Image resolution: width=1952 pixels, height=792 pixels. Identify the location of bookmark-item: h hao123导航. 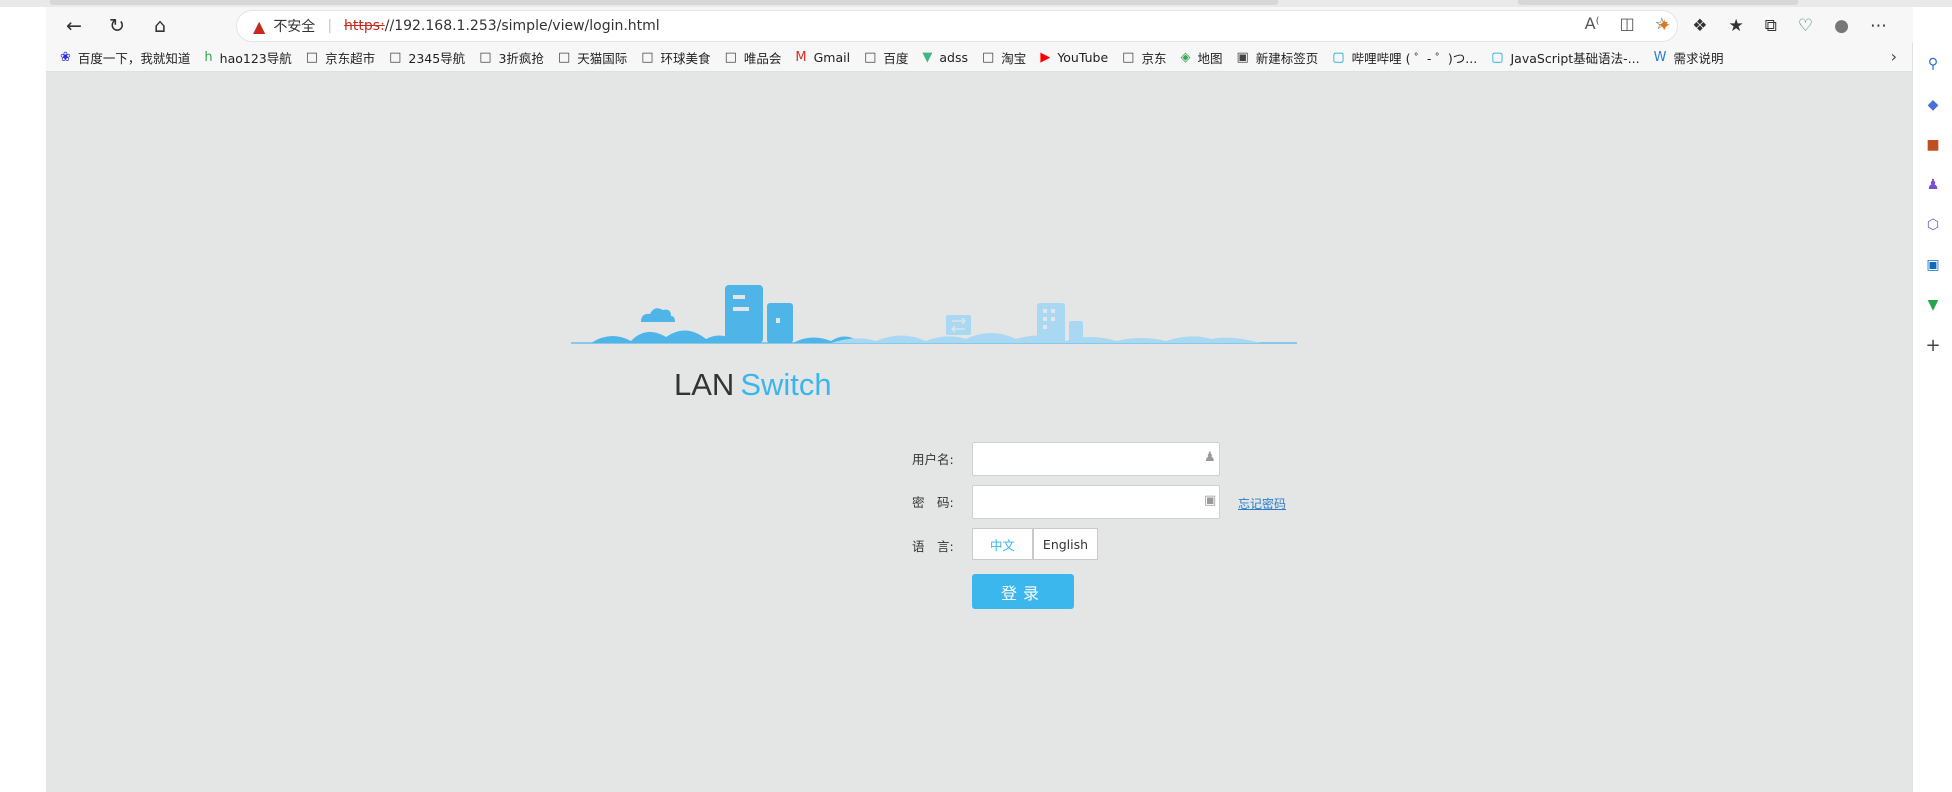
(247, 57).